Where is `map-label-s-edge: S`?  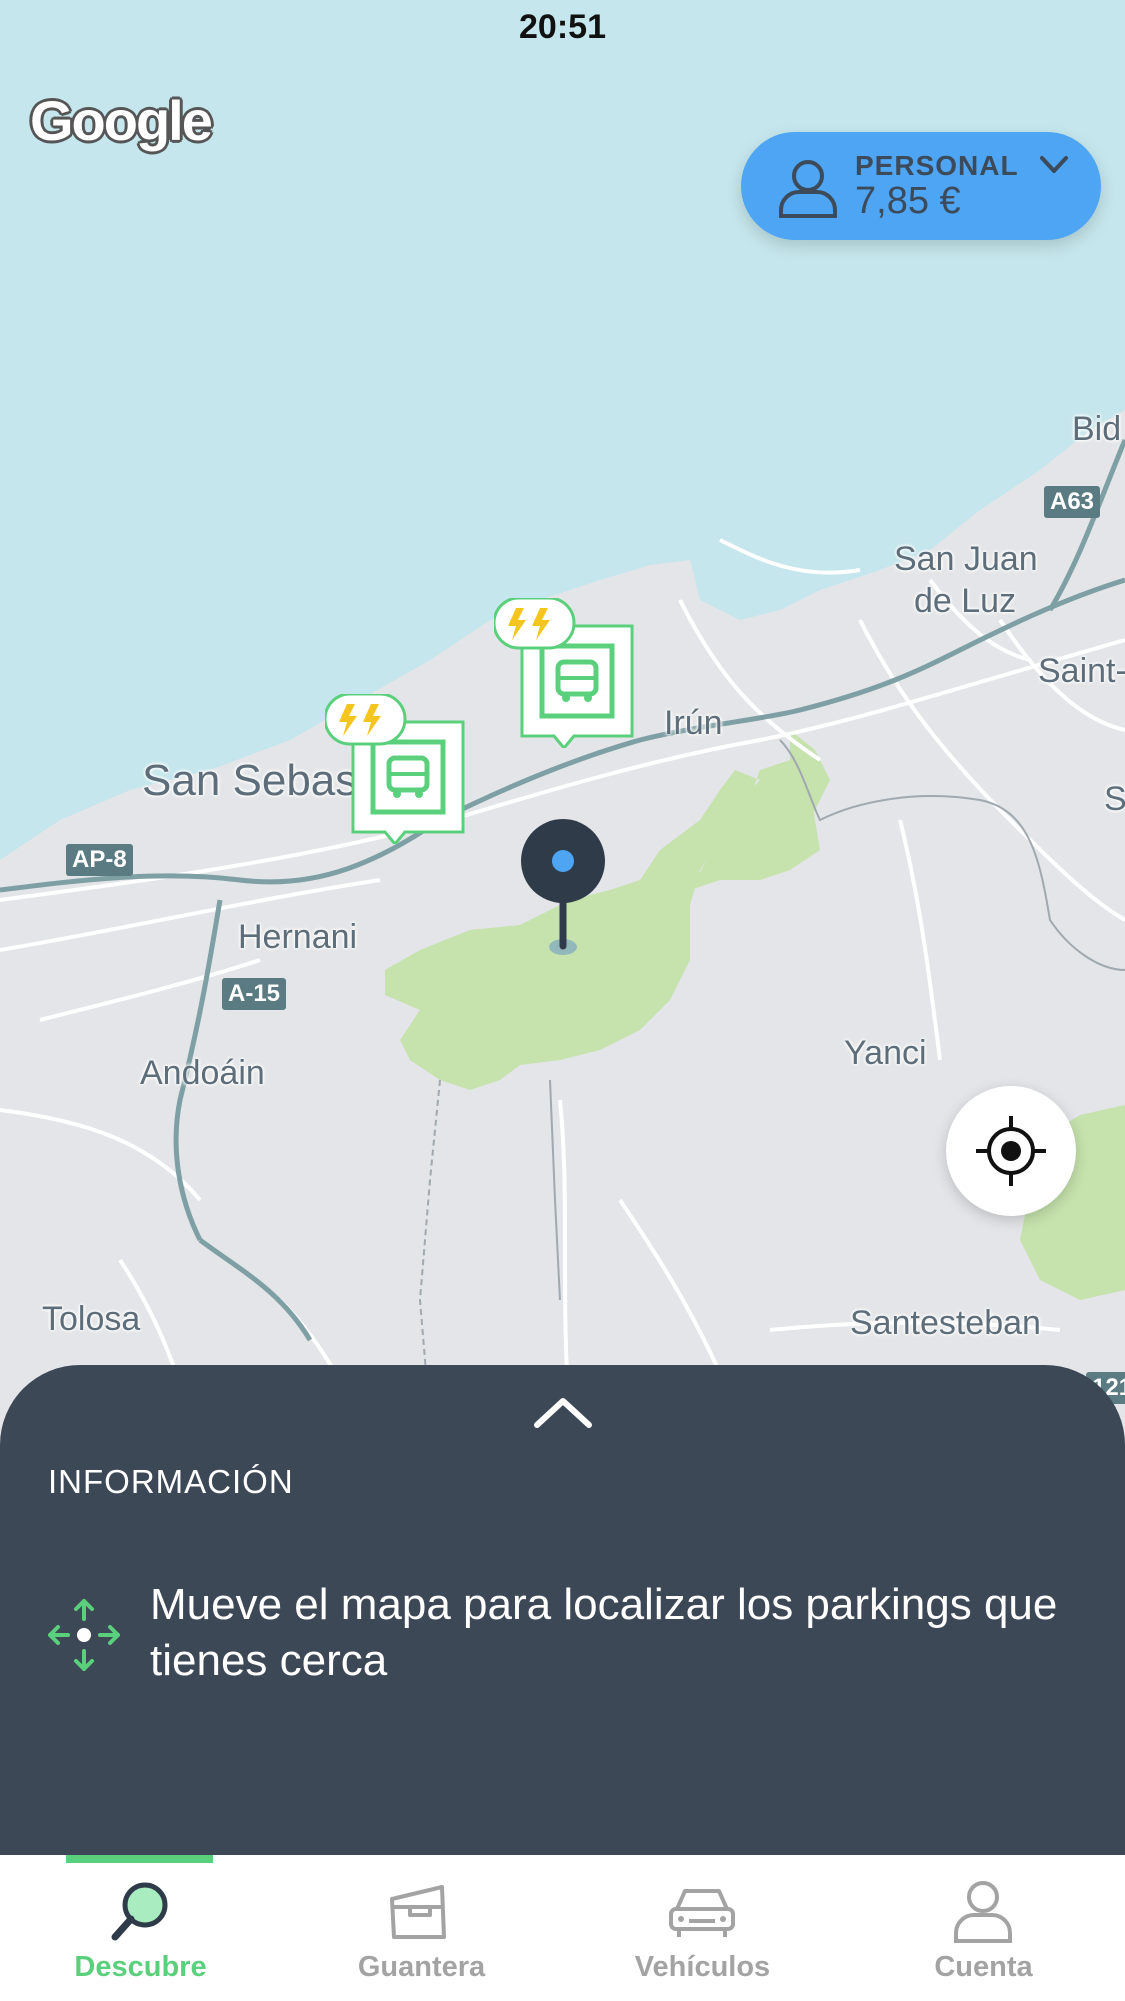
map-label-s-edge: S is located at coordinates (1114, 799).